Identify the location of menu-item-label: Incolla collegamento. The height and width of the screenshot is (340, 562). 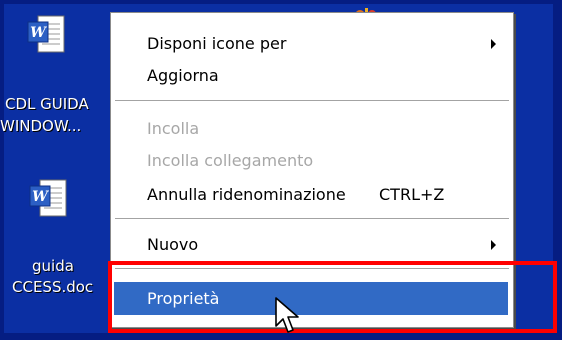
(230, 160).